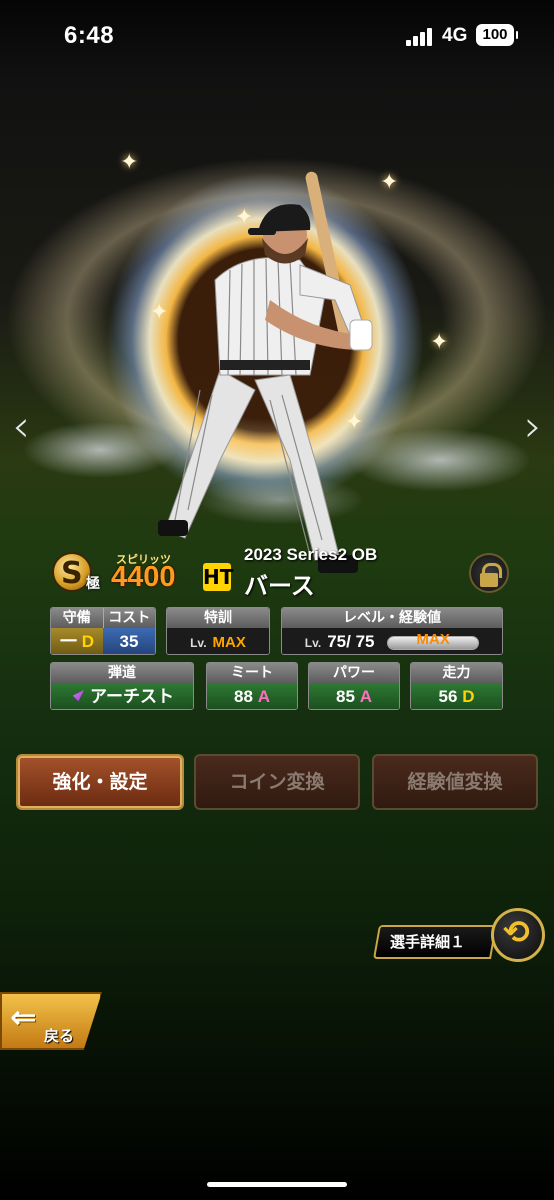  I want to click on enhance-settings-button: 強化・設定, so click(100, 782).